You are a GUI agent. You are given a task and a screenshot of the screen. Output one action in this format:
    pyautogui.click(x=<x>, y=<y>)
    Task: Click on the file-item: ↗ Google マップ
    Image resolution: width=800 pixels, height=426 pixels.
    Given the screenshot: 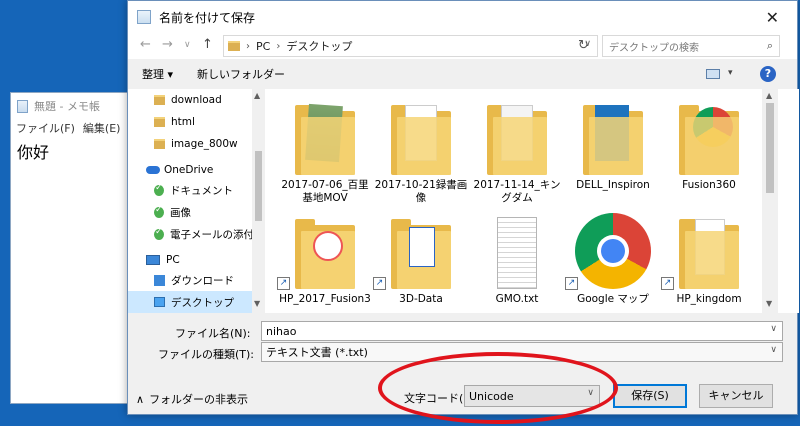 What is the action you would take?
    pyautogui.click(x=613, y=258)
    